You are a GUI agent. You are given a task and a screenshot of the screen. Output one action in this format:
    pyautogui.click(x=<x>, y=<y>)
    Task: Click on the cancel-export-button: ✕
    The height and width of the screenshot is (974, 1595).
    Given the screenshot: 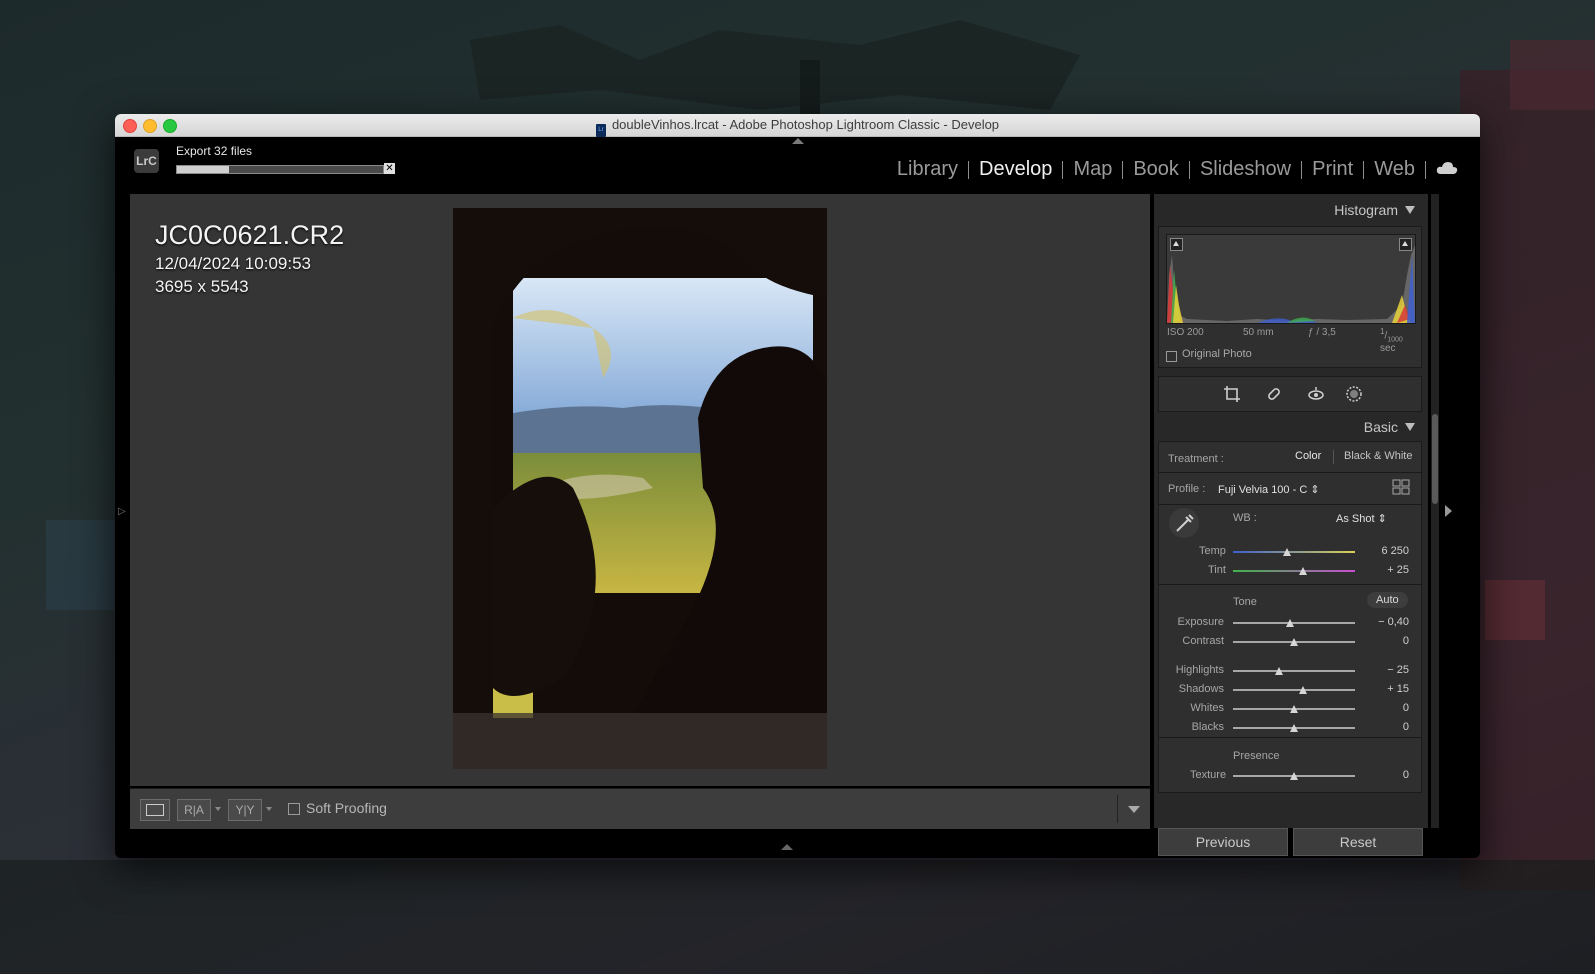 What is the action you would take?
    pyautogui.click(x=389, y=168)
    